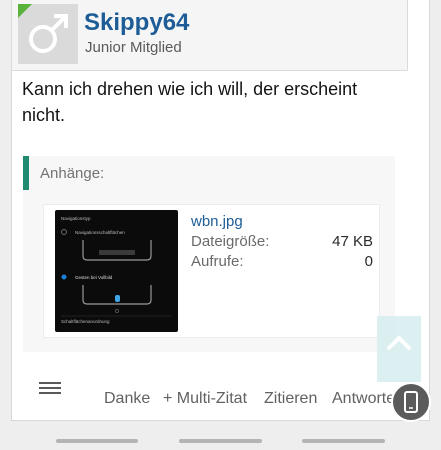 This screenshot has width=441, height=450. I want to click on user-title: Junior Mitglied, so click(133, 47).